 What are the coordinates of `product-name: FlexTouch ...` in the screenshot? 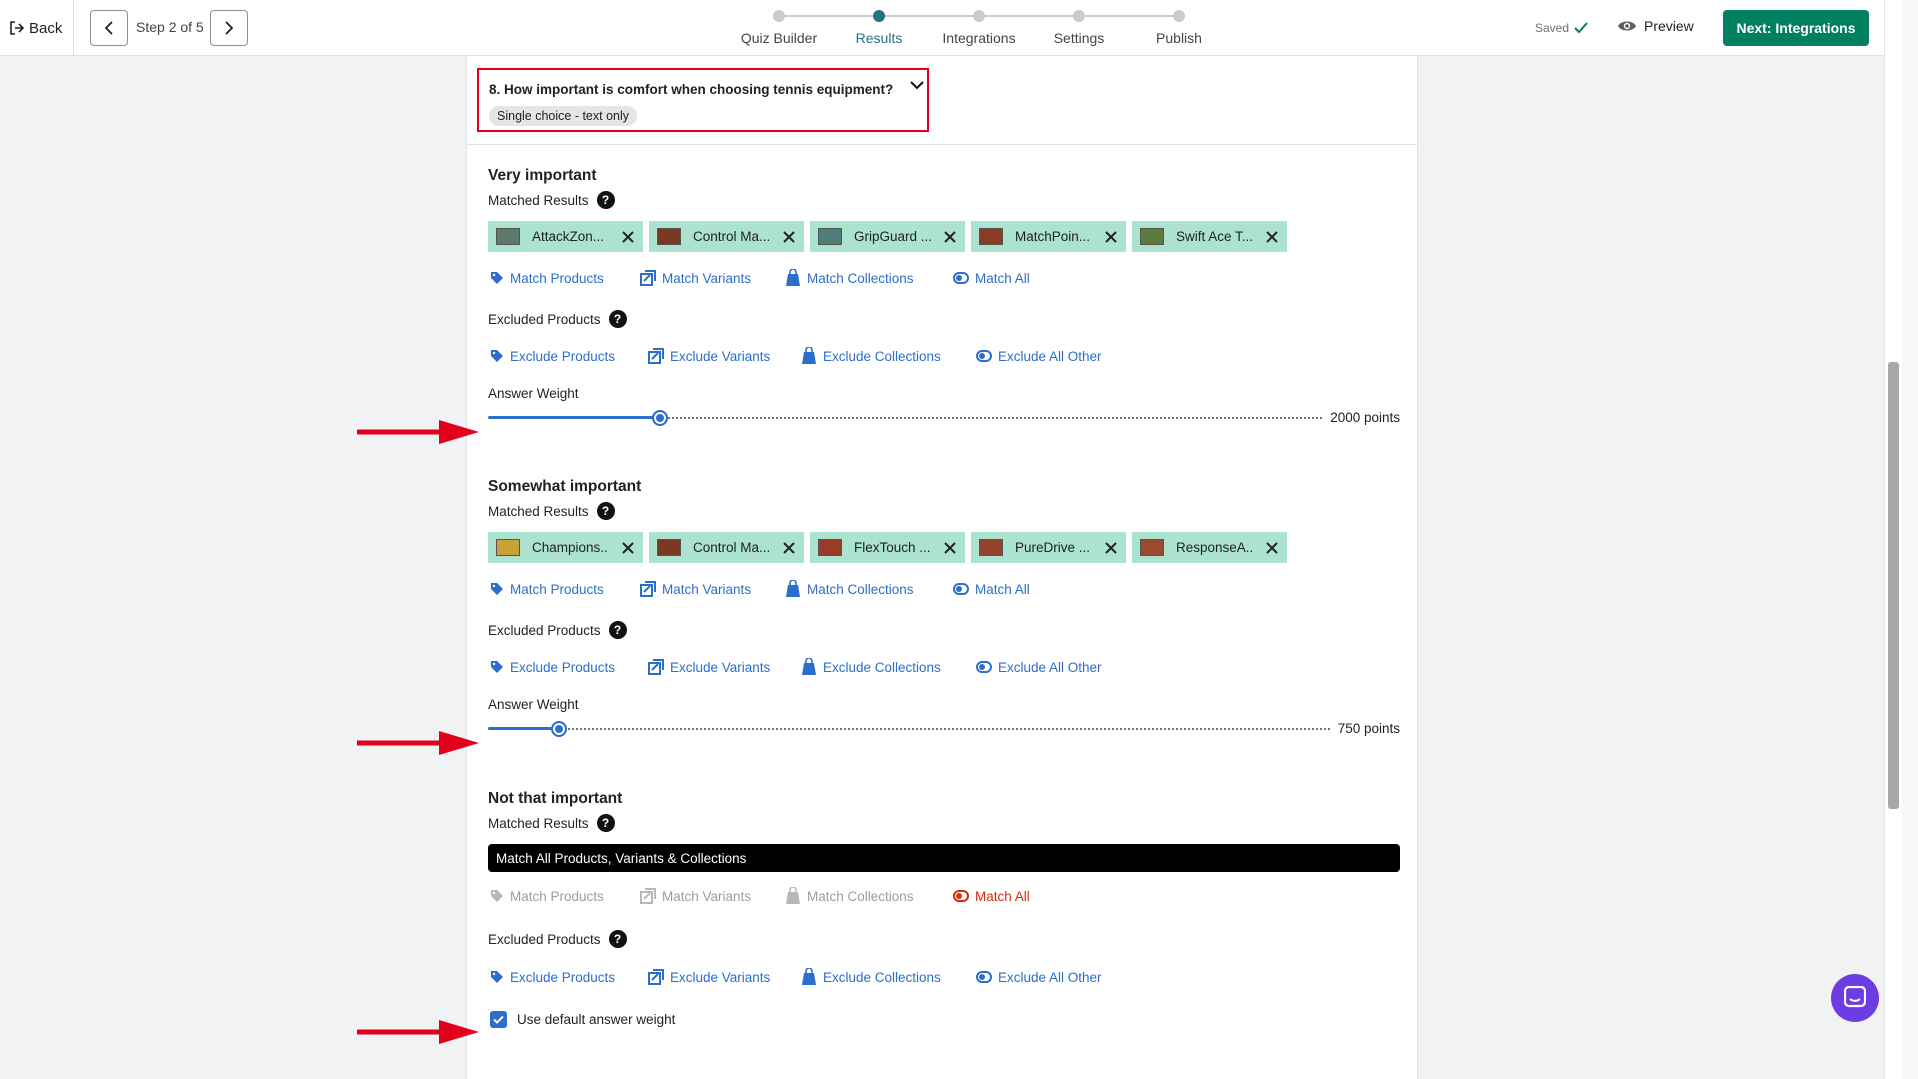 It's located at (892, 547).